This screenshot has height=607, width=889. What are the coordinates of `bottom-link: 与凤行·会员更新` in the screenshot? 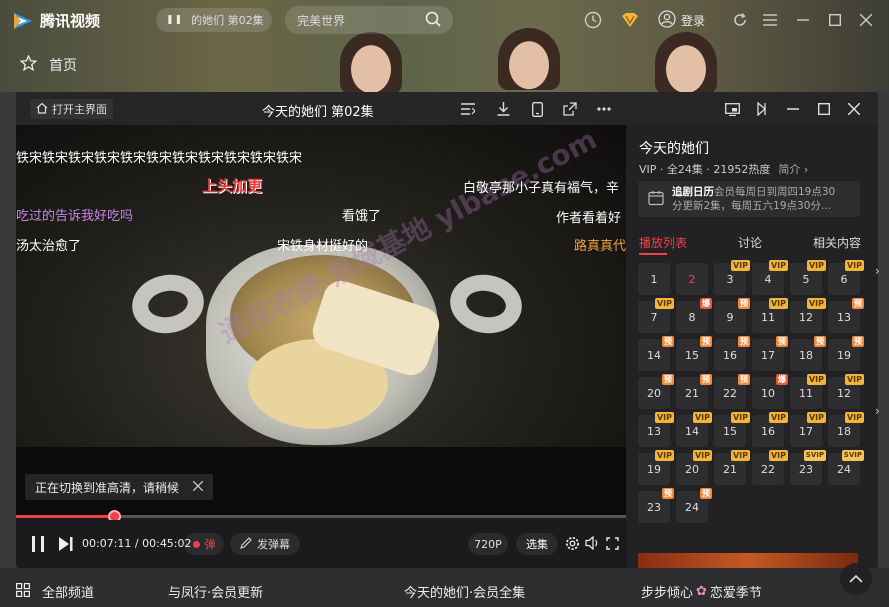 It's located at (215, 591).